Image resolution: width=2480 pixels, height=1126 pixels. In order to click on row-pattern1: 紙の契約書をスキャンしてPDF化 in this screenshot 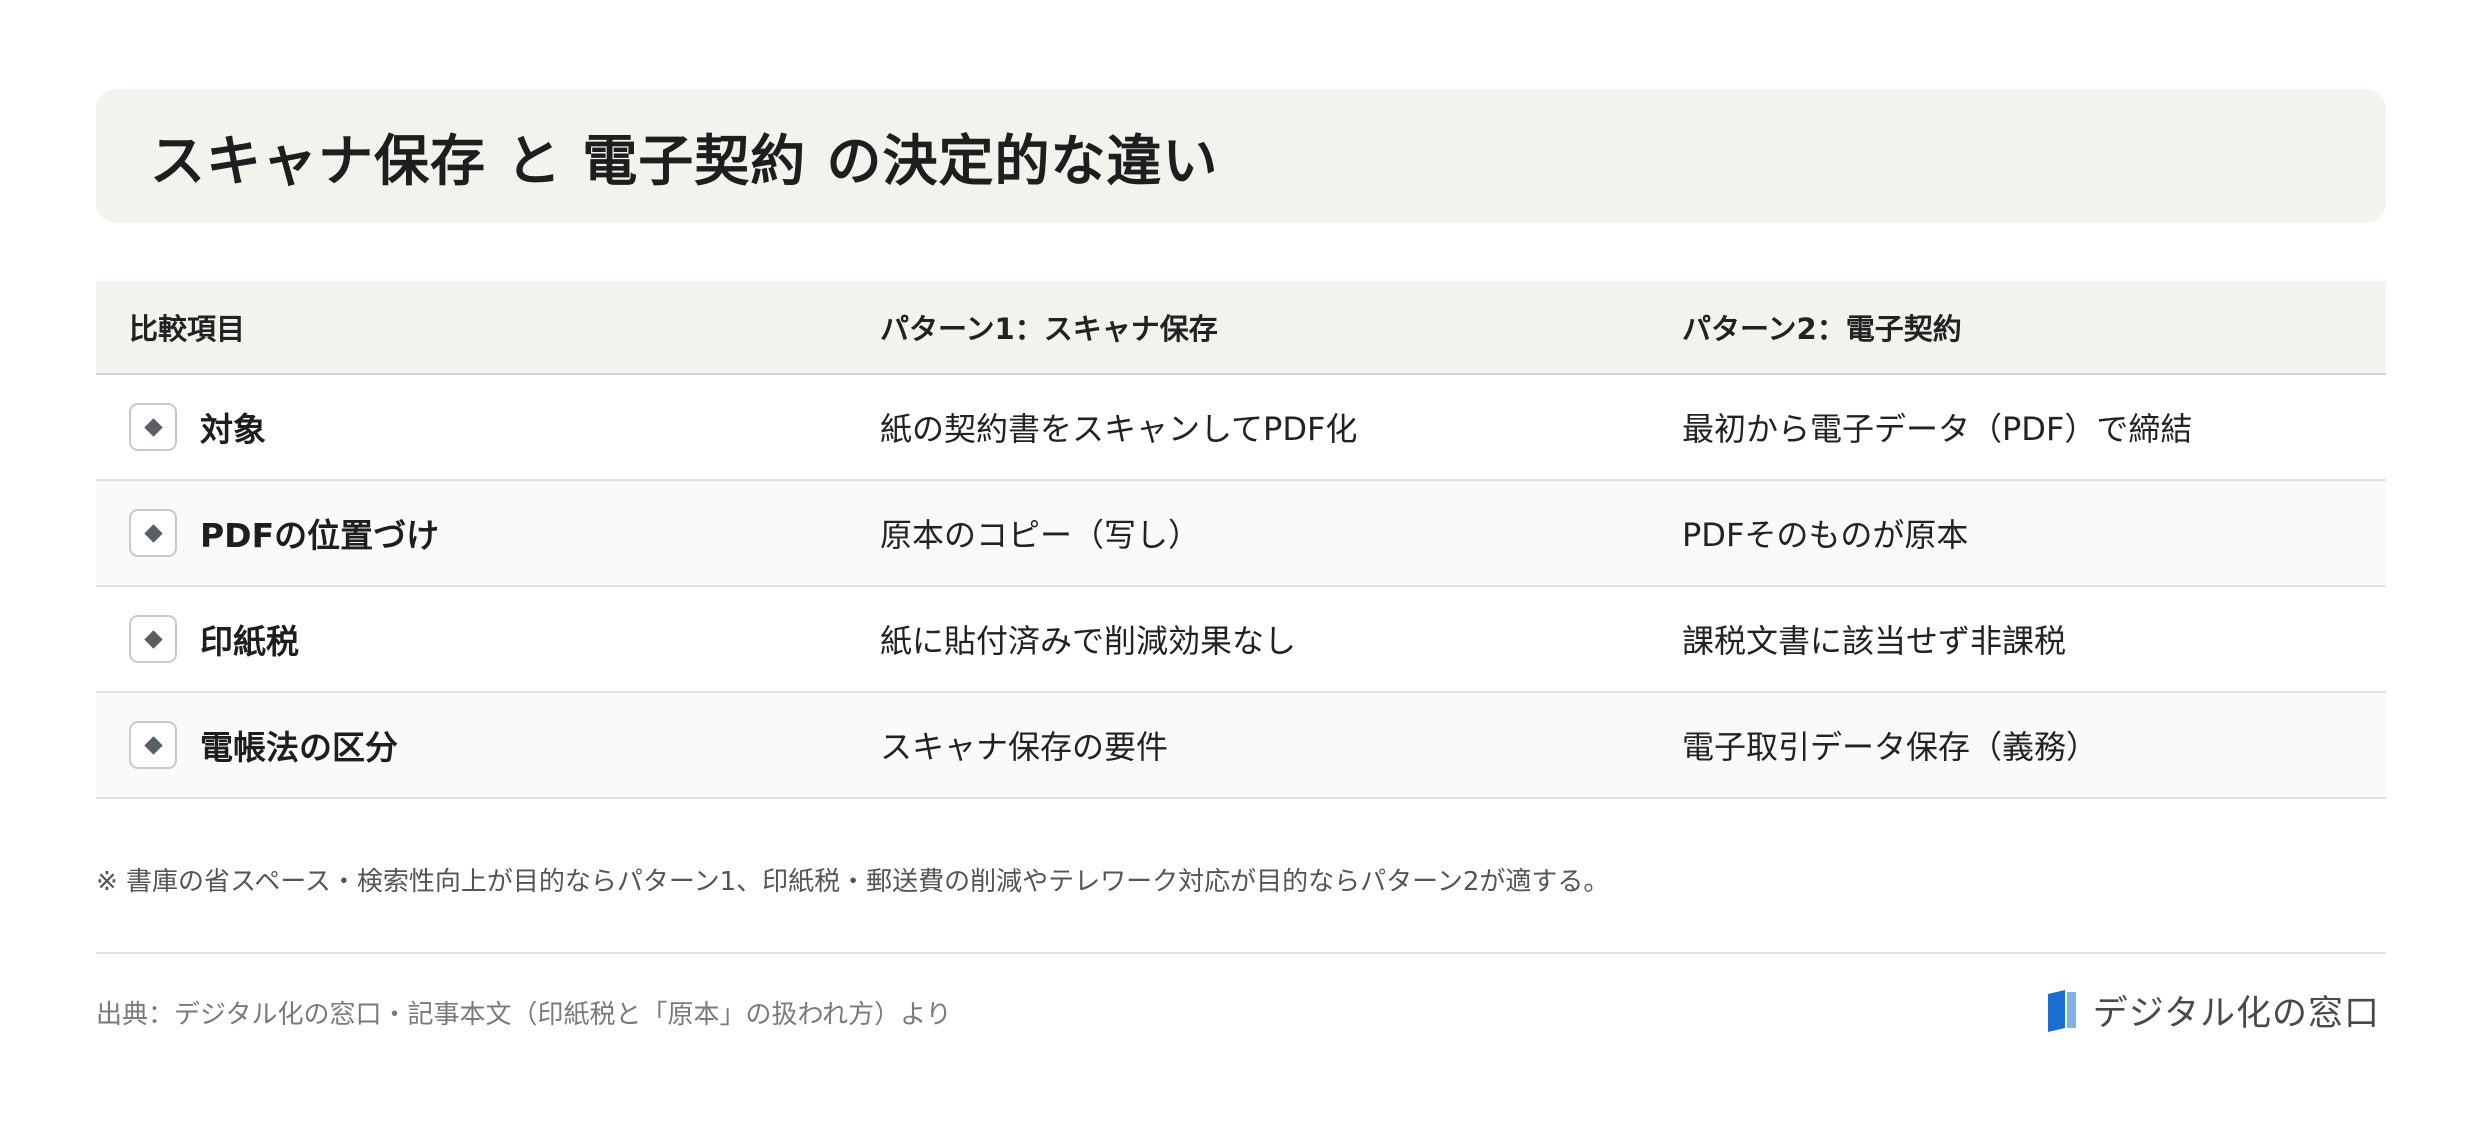, I will do `click(1119, 429)`.